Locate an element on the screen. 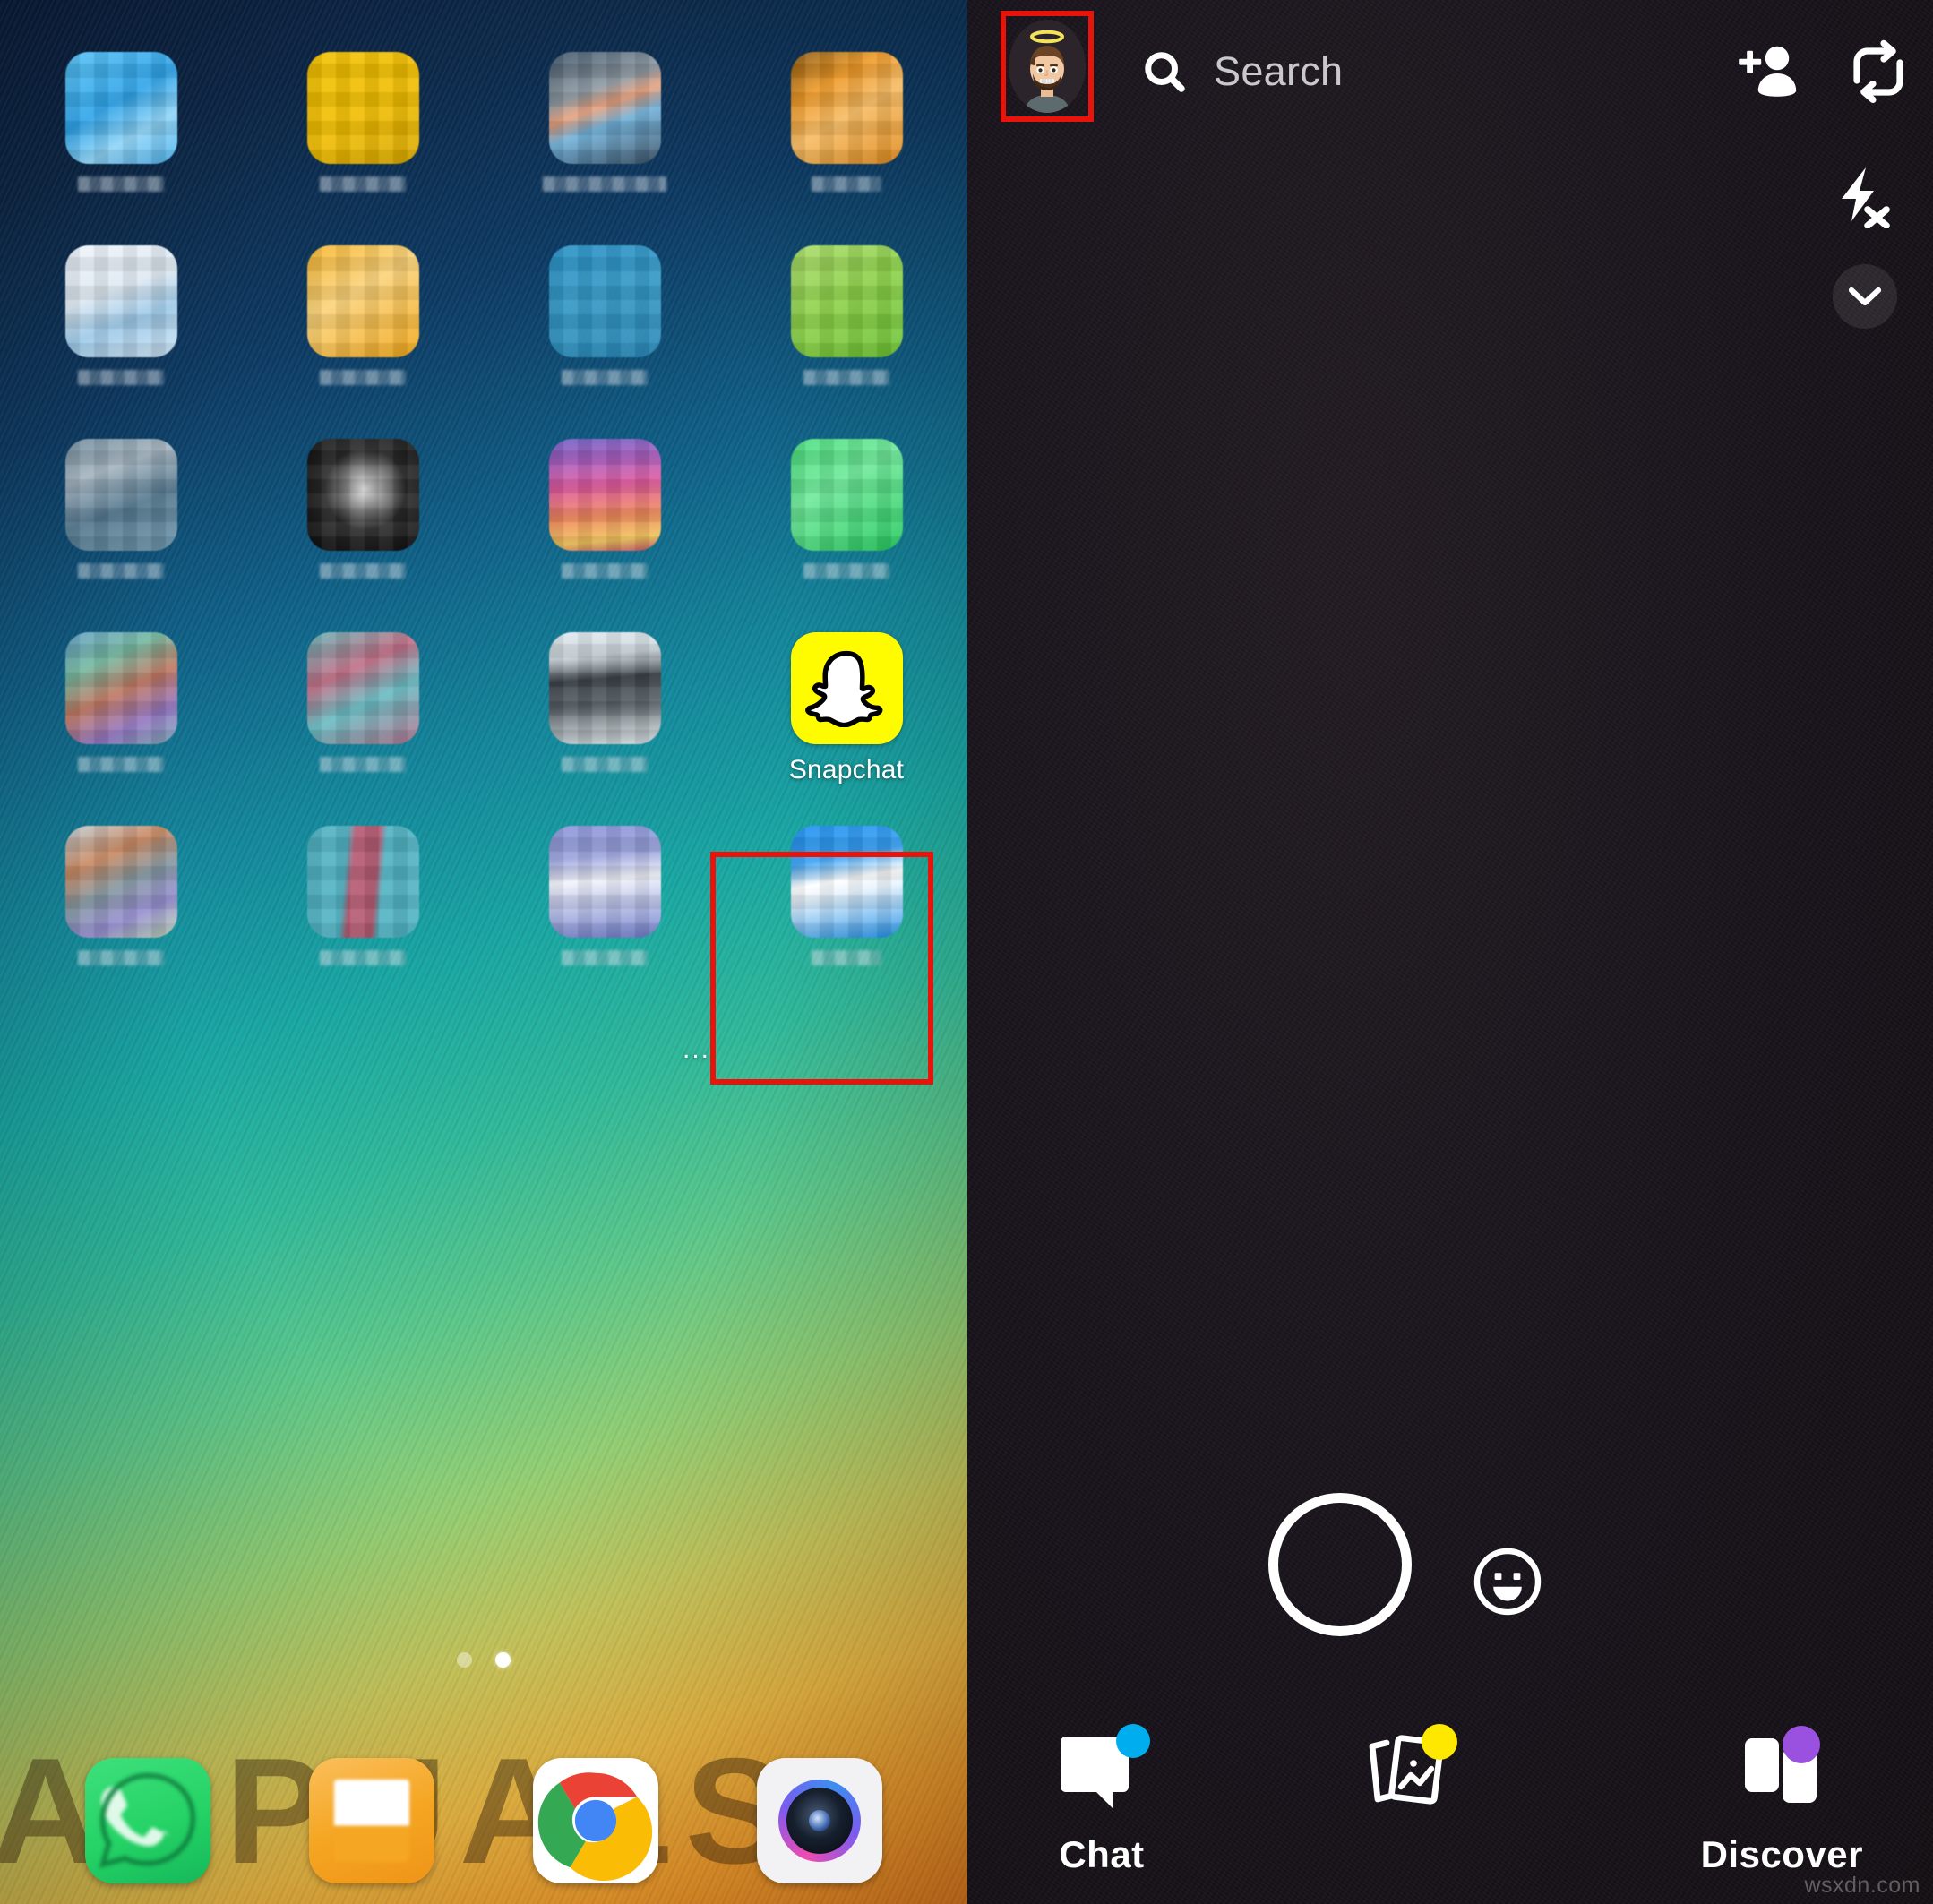  add-friend-icon is located at coordinates (1768, 71).